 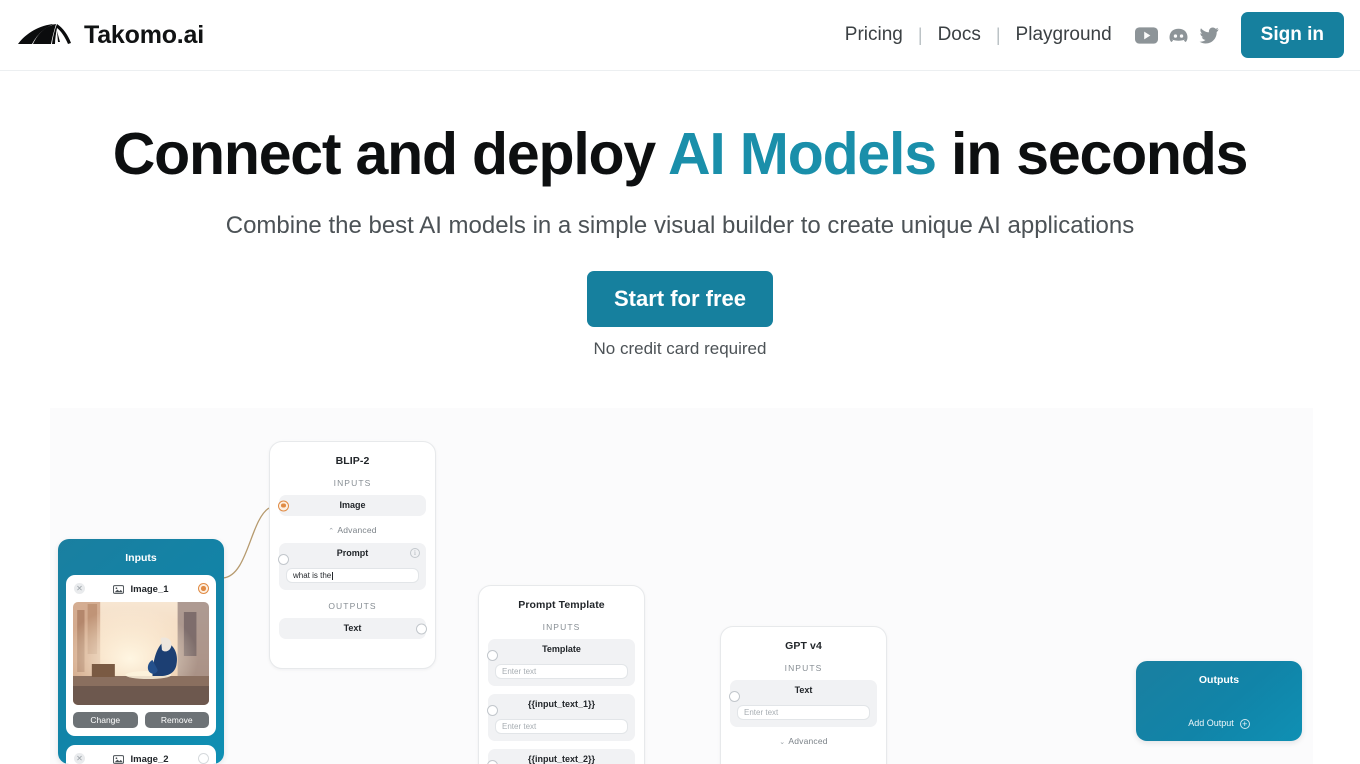 I want to click on brand: Takomo.ai, so click(x=110, y=35).